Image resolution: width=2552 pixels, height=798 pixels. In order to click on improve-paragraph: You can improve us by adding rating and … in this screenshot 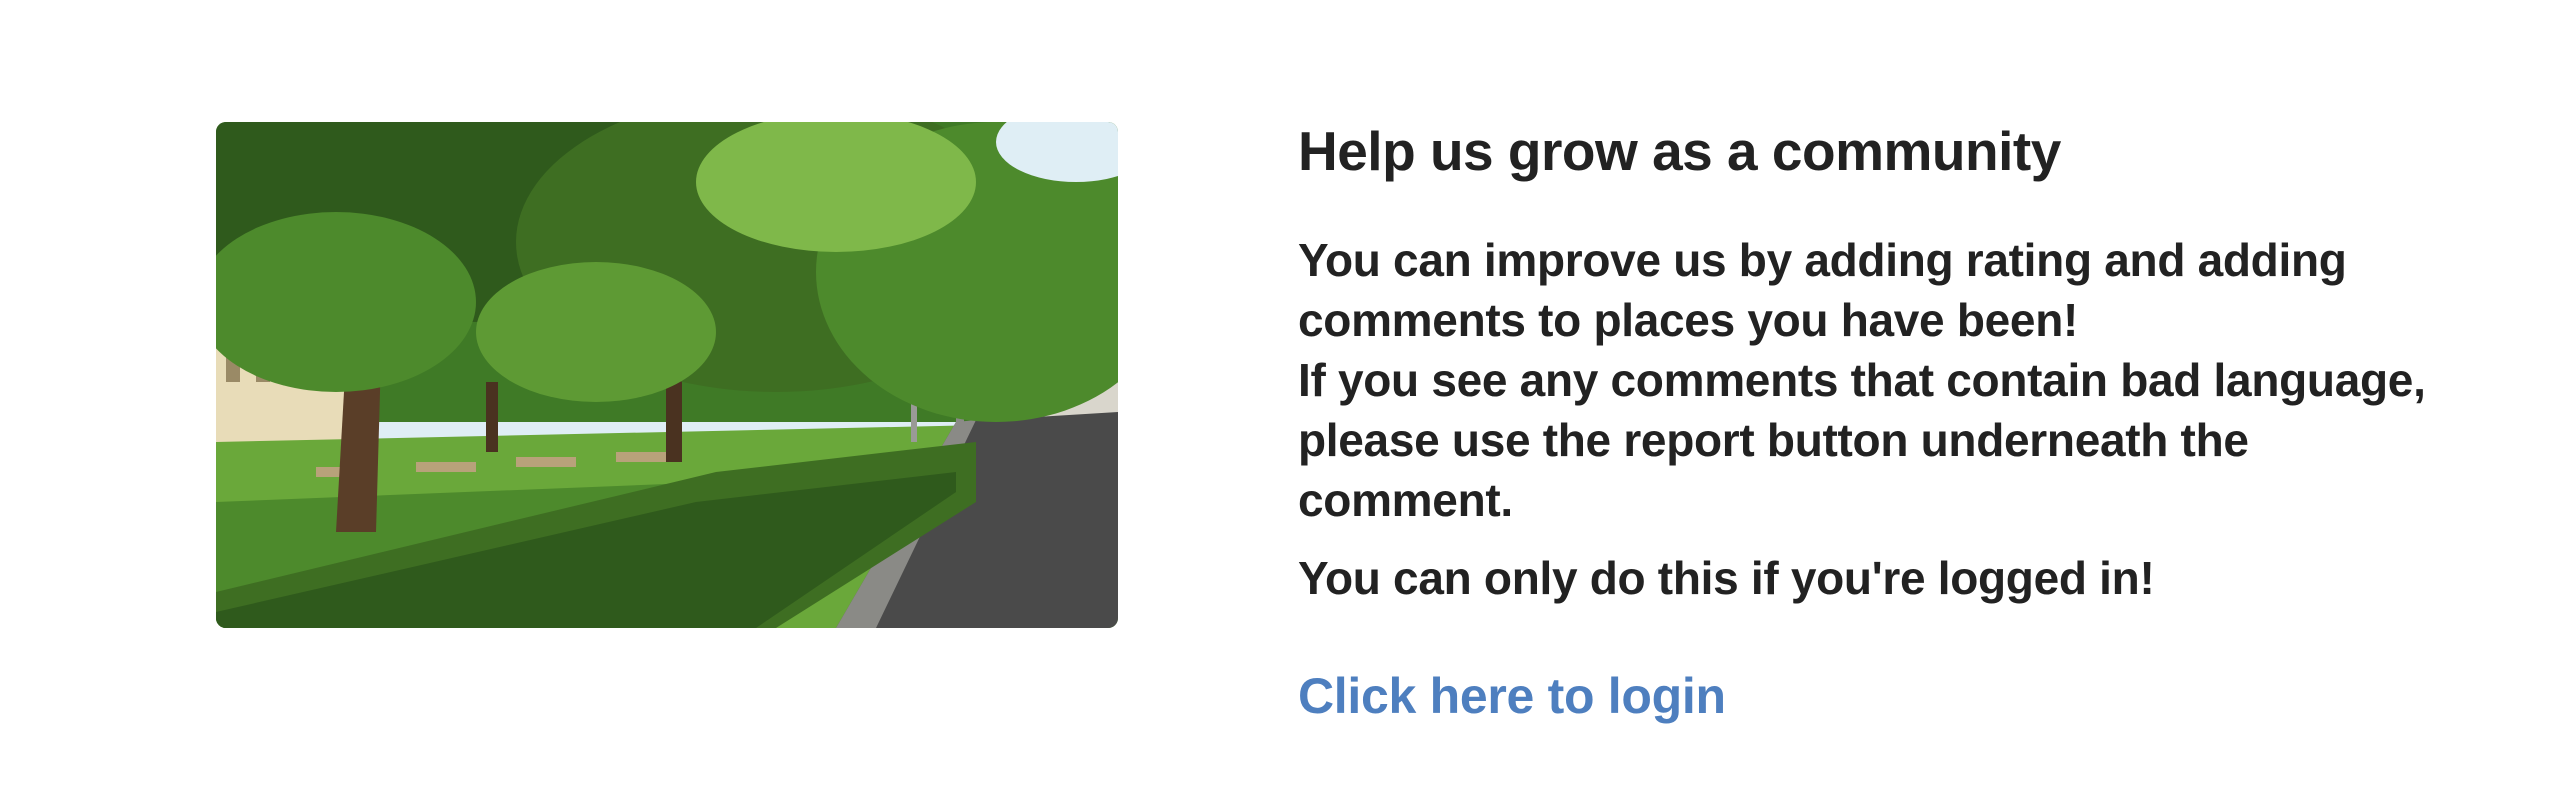, I will do `click(1822, 290)`.